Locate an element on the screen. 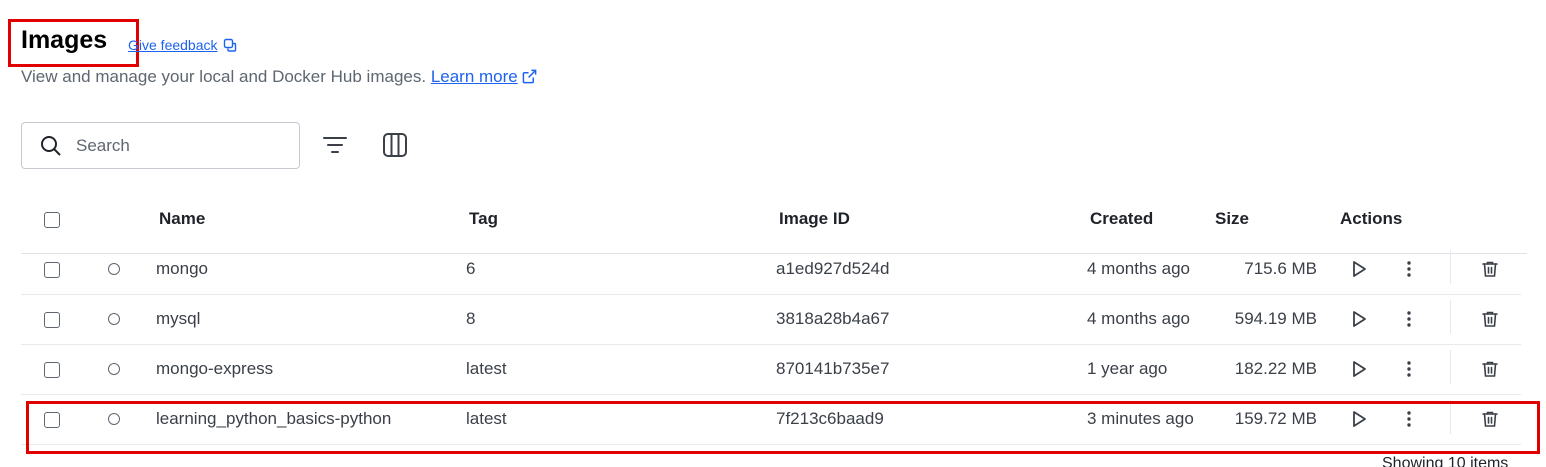 This screenshot has height=467, width=1546. image-size: 715.6 MB is located at coordinates (1280, 268).